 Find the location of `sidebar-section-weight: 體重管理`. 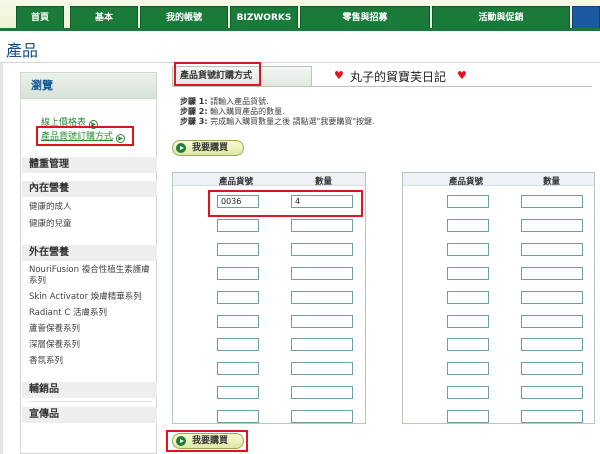

sidebar-section-weight: 體重管理 is located at coordinates (89, 165).